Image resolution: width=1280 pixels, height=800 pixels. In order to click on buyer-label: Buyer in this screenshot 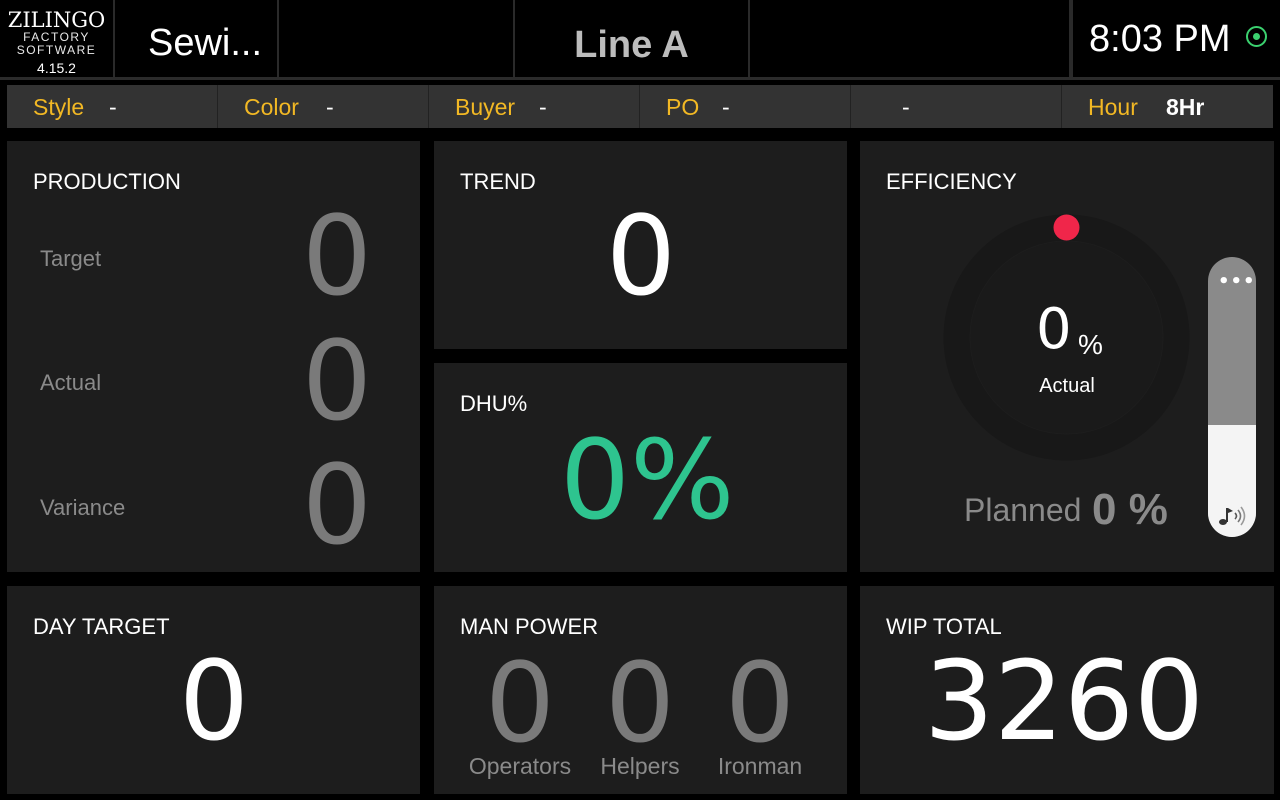, I will do `click(485, 107)`.